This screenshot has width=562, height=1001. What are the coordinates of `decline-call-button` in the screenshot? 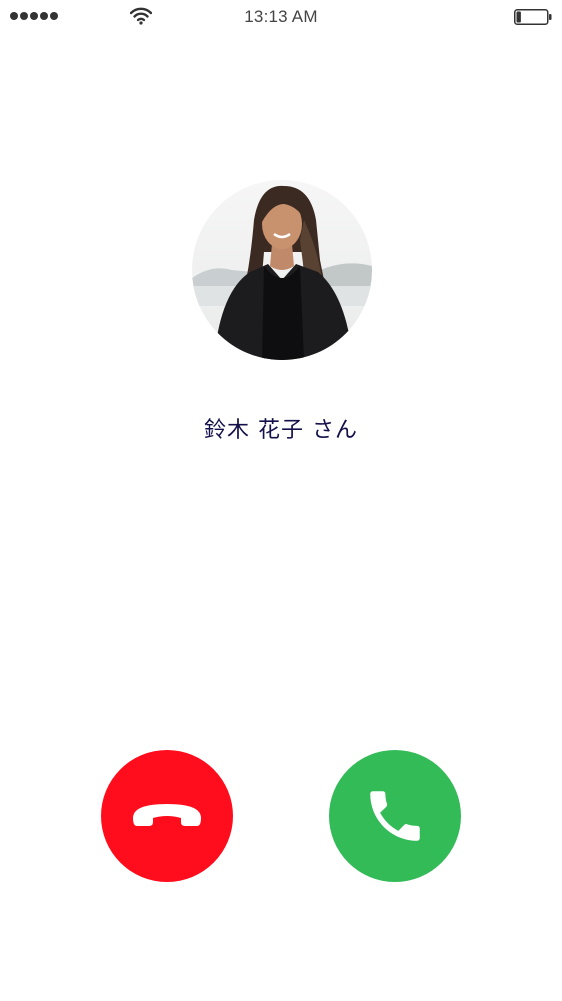 It's located at (167, 816).